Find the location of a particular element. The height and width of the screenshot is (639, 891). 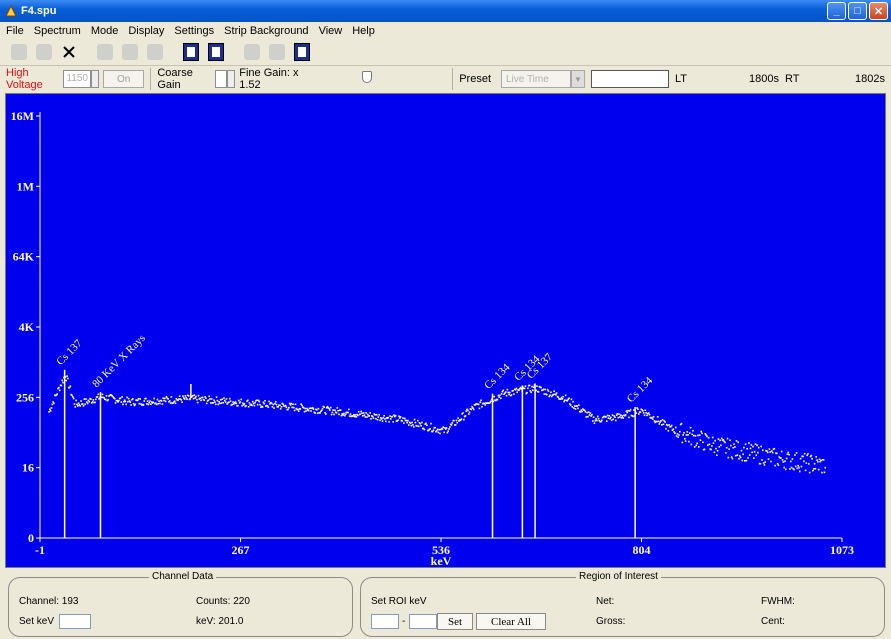

high-voltage-label: High Voltage is located at coordinates (24, 79).